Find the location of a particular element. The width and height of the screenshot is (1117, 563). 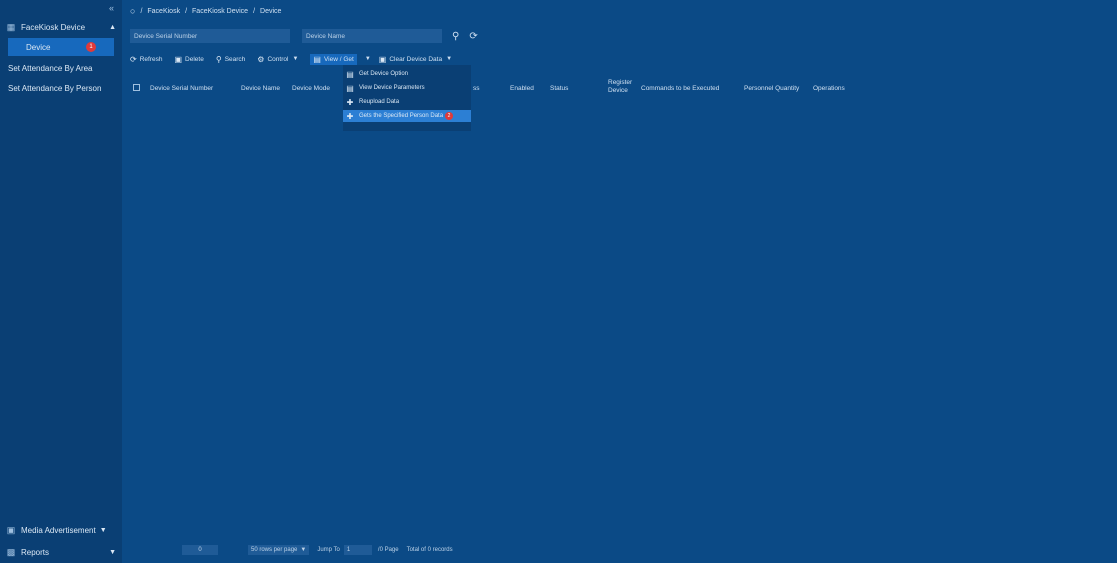

search-button: ⚲ Search is located at coordinates (230, 59).